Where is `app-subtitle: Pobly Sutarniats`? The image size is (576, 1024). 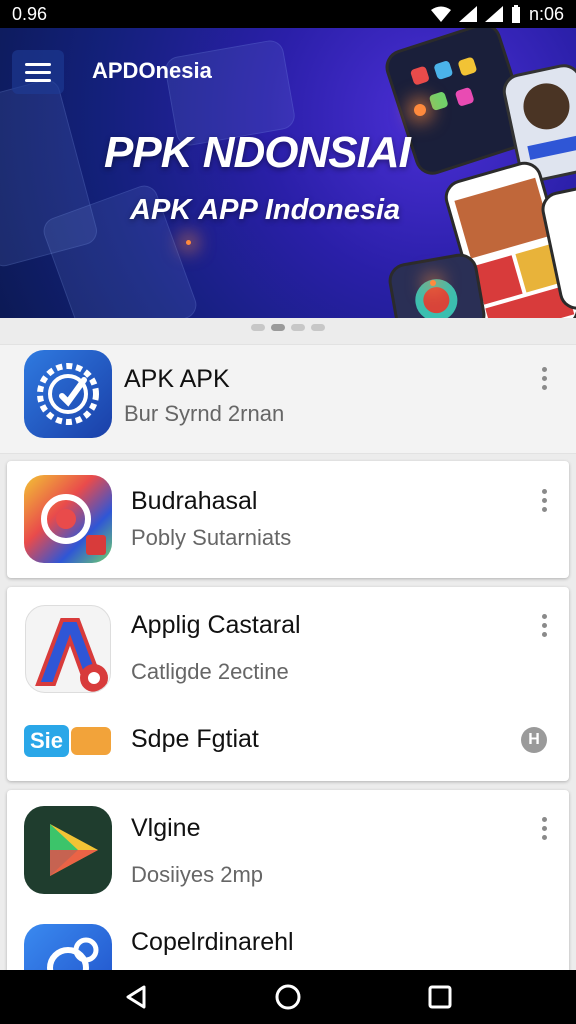 app-subtitle: Pobly Sutarniats is located at coordinates (211, 537).